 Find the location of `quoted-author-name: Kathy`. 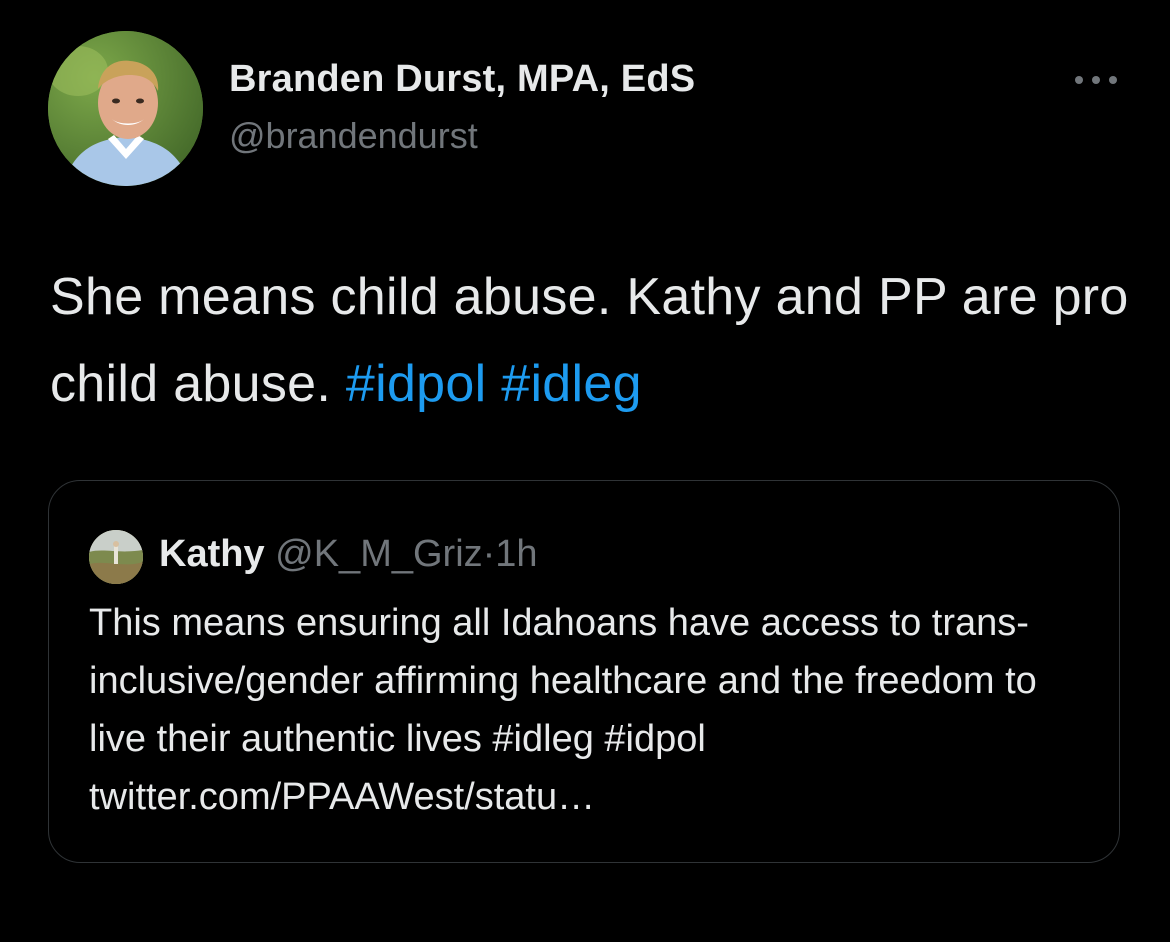

quoted-author-name: Kathy is located at coordinates (212, 554).